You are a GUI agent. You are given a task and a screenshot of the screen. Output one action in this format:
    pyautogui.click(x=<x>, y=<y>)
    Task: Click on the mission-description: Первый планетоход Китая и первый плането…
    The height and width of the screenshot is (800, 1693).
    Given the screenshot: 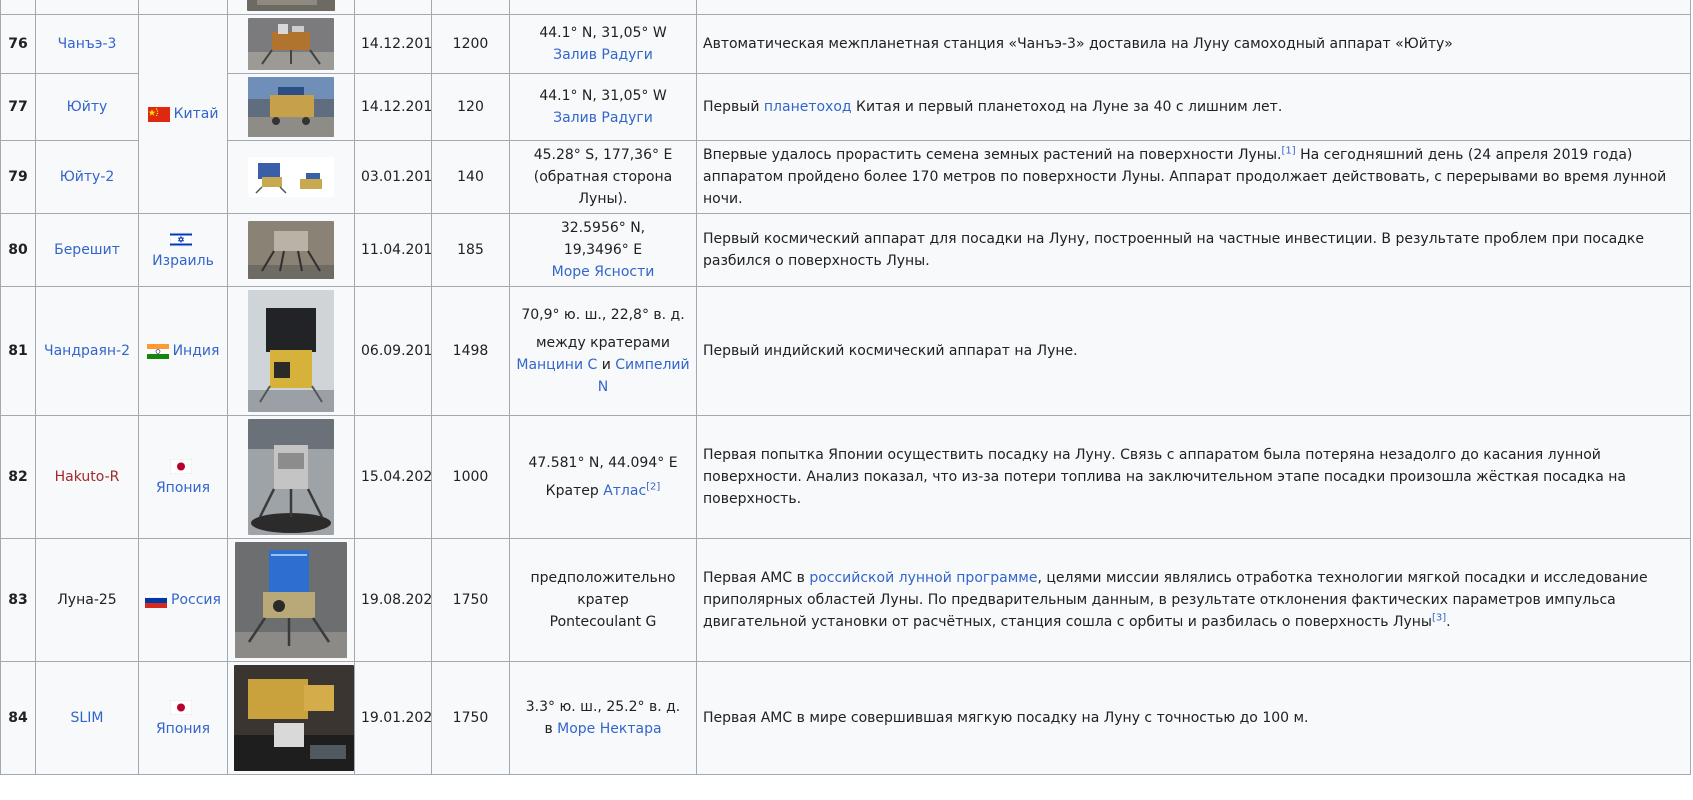 What is the action you would take?
    pyautogui.click(x=1193, y=107)
    